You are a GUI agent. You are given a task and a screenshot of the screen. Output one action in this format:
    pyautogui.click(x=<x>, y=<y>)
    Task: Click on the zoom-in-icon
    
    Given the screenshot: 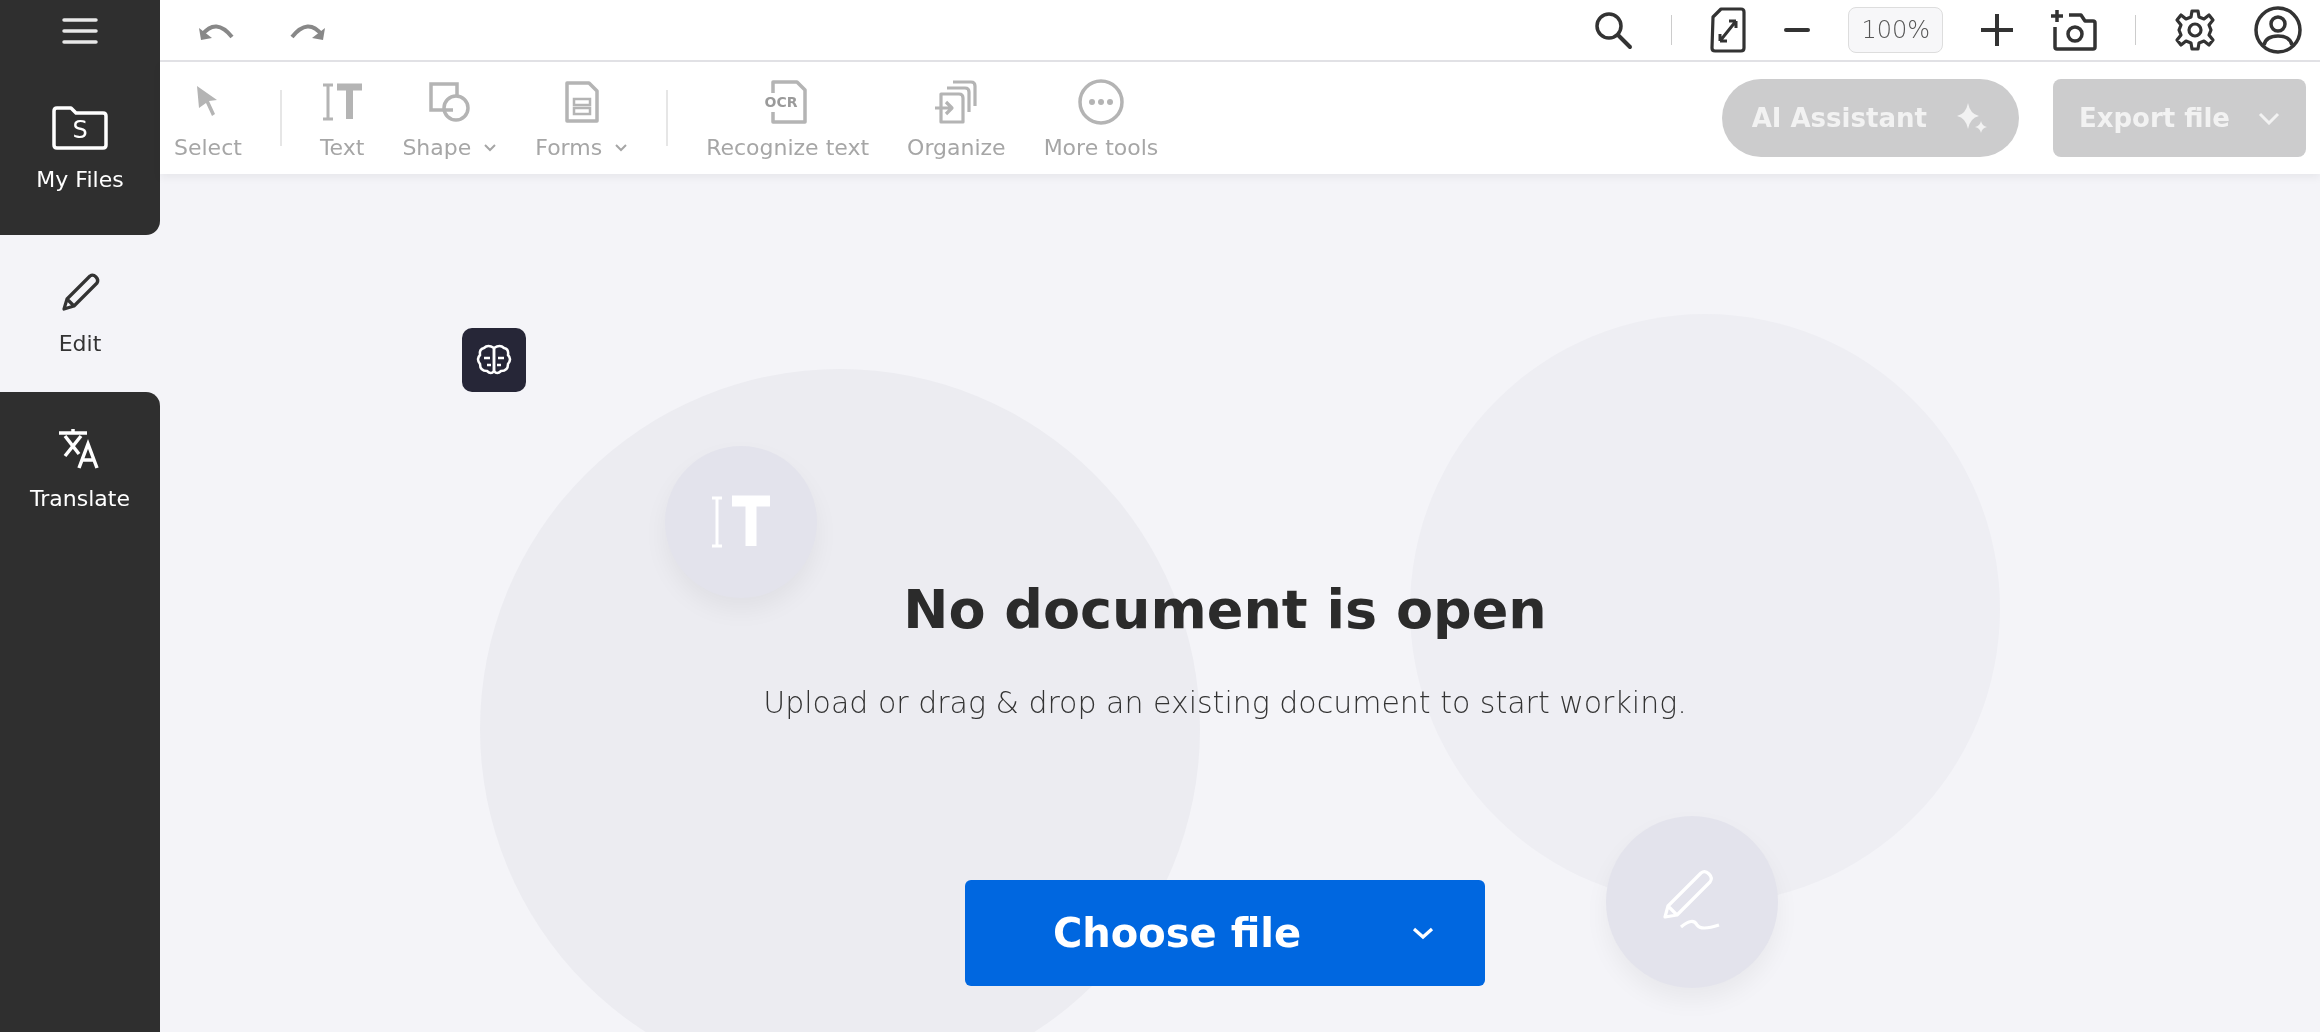 What is the action you would take?
    pyautogui.click(x=1997, y=30)
    